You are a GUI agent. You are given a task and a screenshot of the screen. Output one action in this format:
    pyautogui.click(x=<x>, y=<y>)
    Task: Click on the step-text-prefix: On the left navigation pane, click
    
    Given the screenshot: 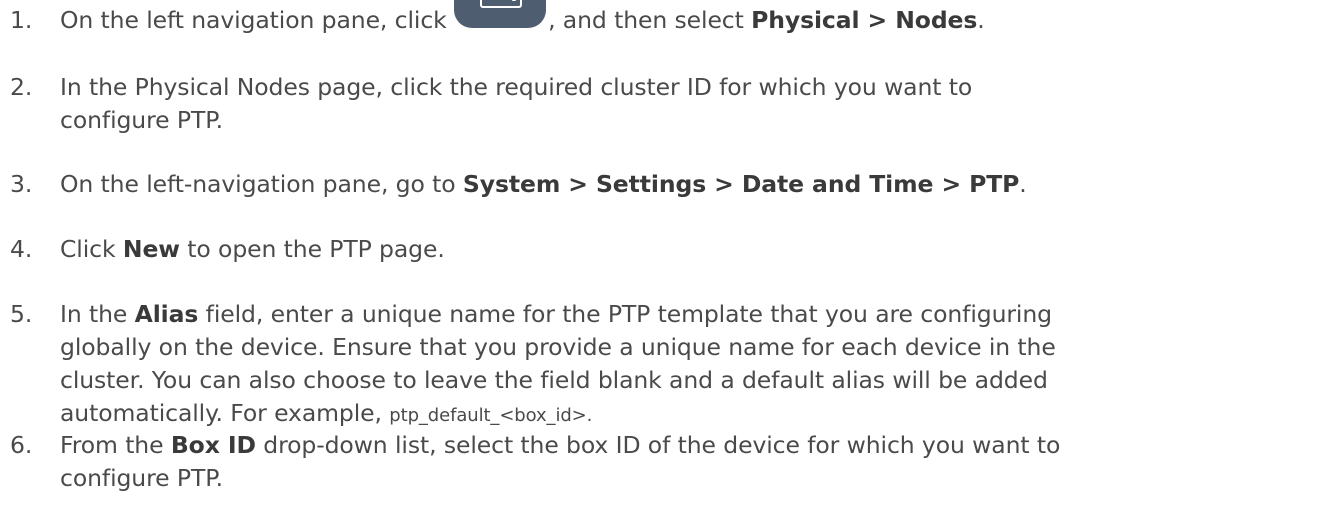 What is the action you would take?
    pyautogui.click(x=257, y=20)
    